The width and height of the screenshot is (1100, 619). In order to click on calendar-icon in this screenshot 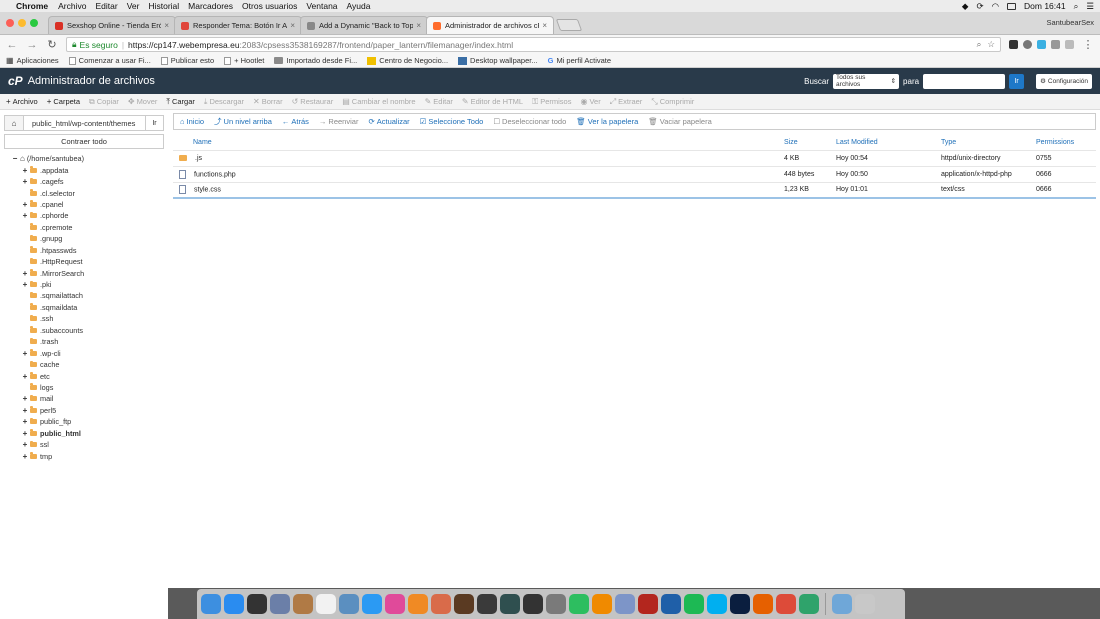, I will do `click(326, 604)`.